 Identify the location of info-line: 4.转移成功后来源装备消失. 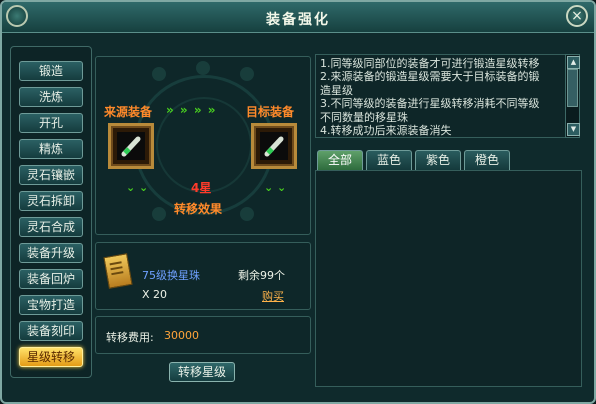
(386, 131).